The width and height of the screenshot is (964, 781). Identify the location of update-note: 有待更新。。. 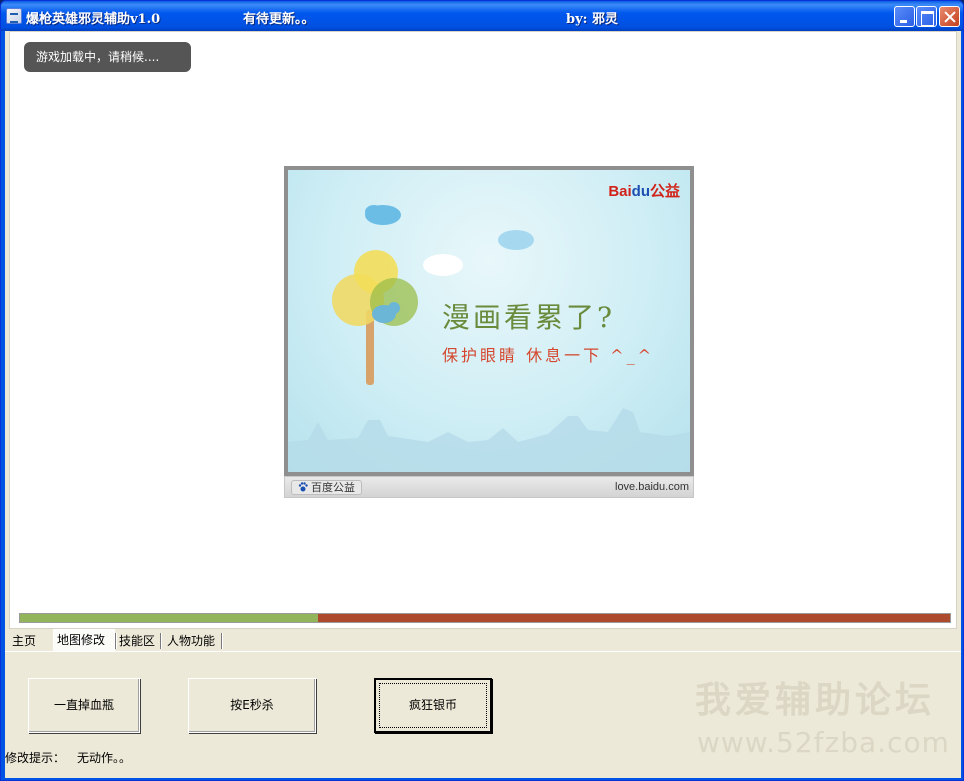
(279, 19).